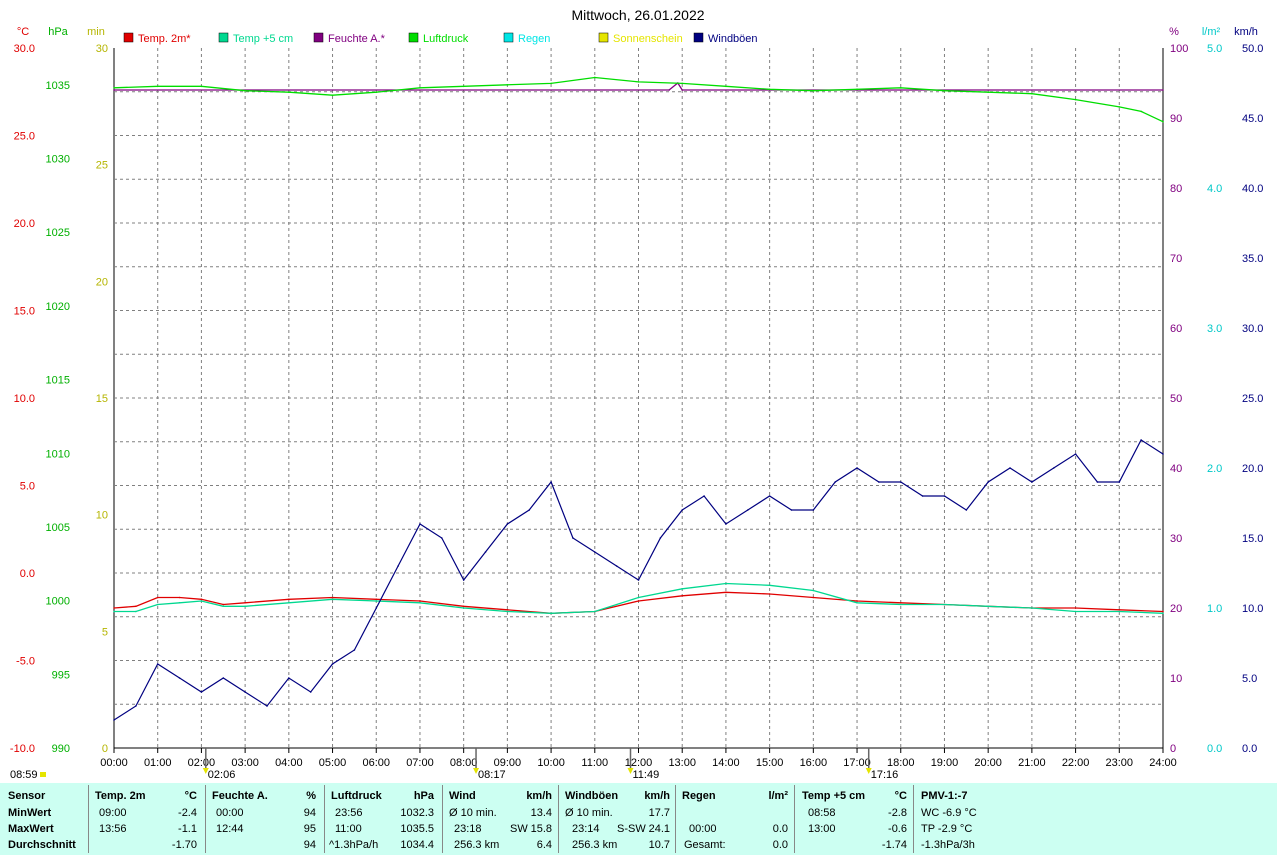 The image size is (1277, 855). What do you see at coordinates (822, 829) in the screenshot?
I see `temp5cm-max-time: 13:00` at bounding box center [822, 829].